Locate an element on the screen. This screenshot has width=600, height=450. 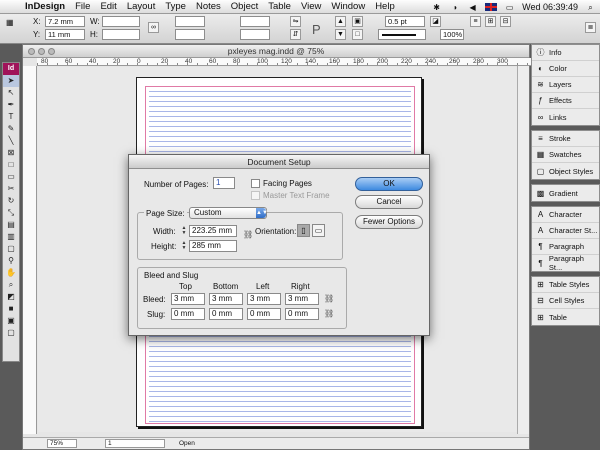
panel-swatches: ▦ Swatches is located at coordinates (565, 155).